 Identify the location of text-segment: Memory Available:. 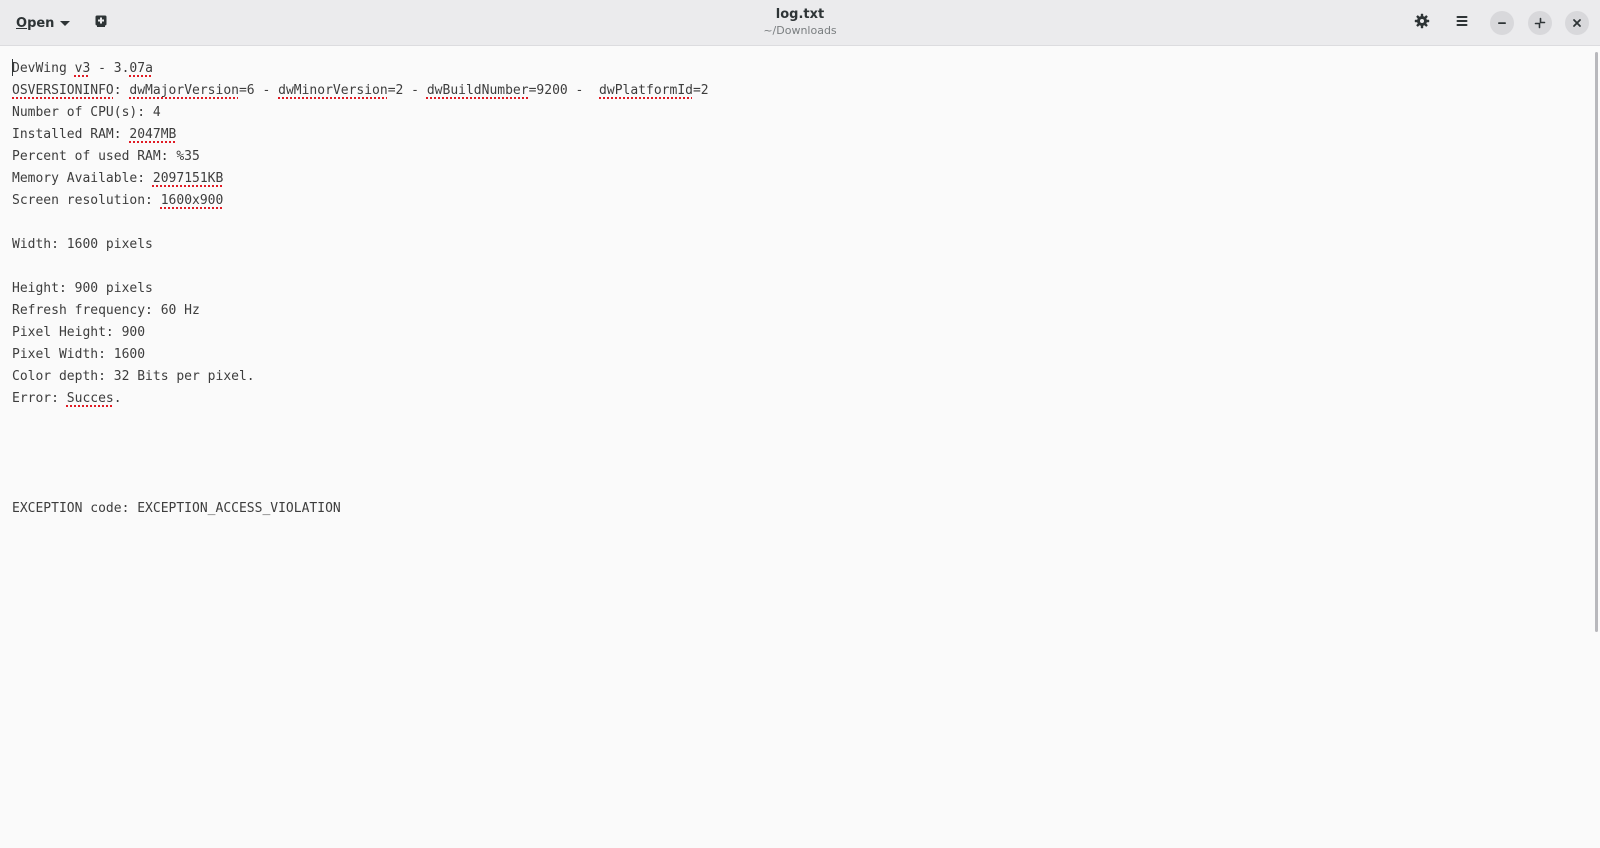
(82, 178).